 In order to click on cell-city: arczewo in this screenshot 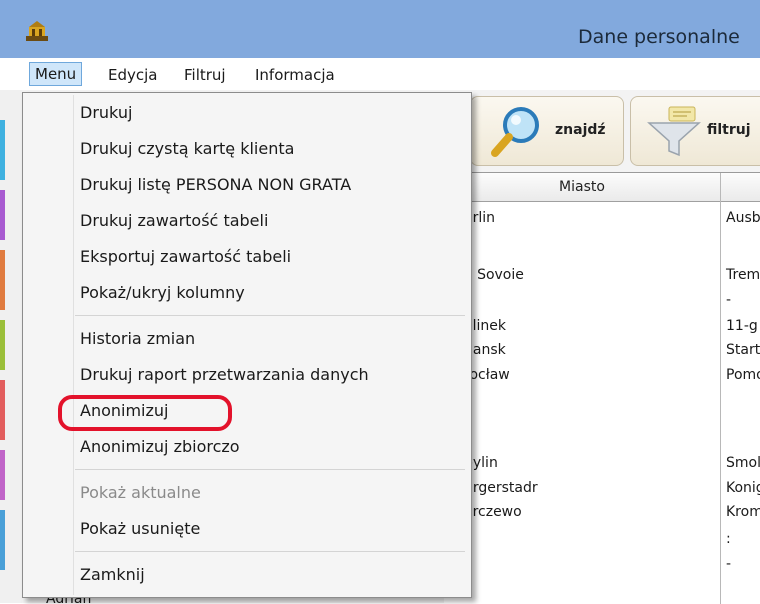, I will do `click(493, 512)`.